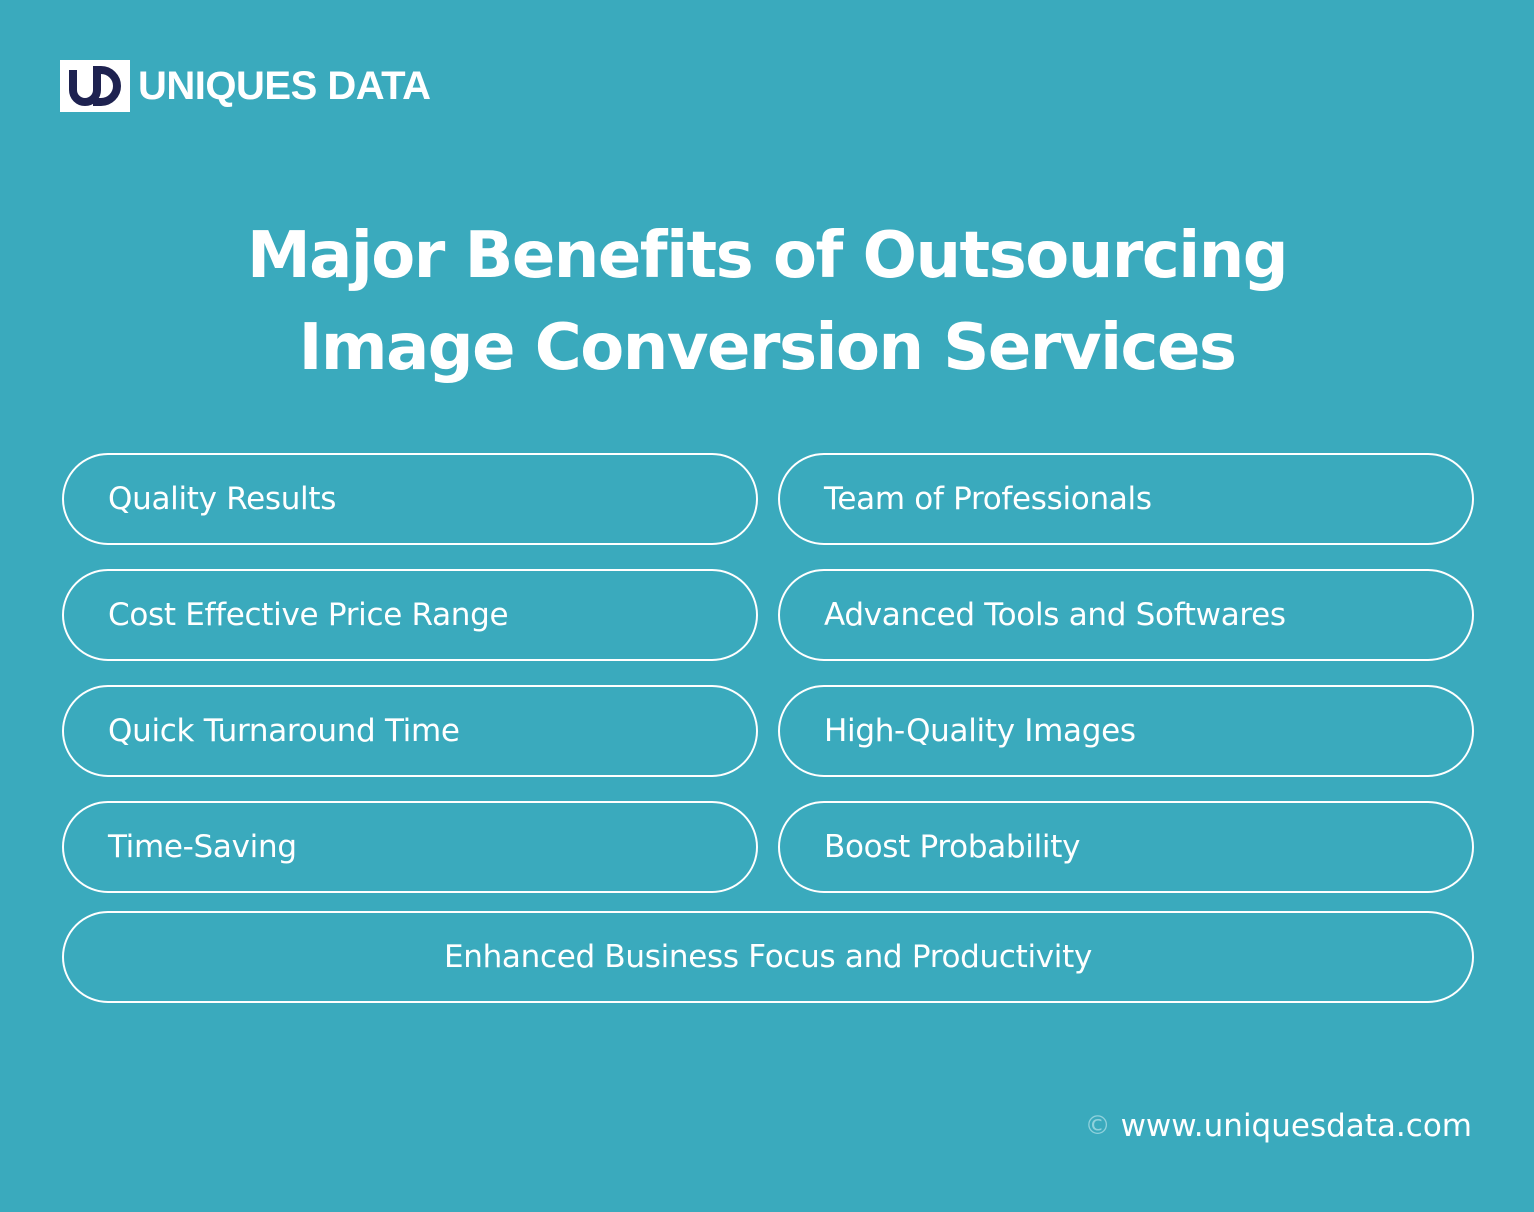 The width and height of the screenshot is (1534, 1212). I want to click on benefit-high-quality-images: High-Quality Images, so click(1126, 731).